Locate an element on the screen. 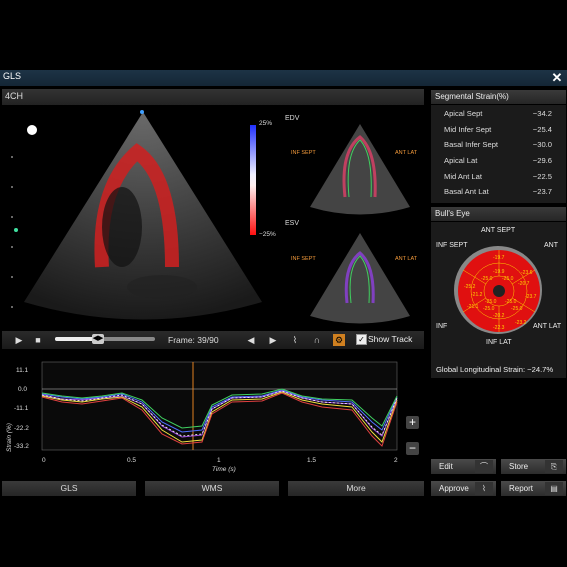 The height and width of the screenshot is (567, 567). approve-icon: ⌇ is located at coordinates (484, 488).